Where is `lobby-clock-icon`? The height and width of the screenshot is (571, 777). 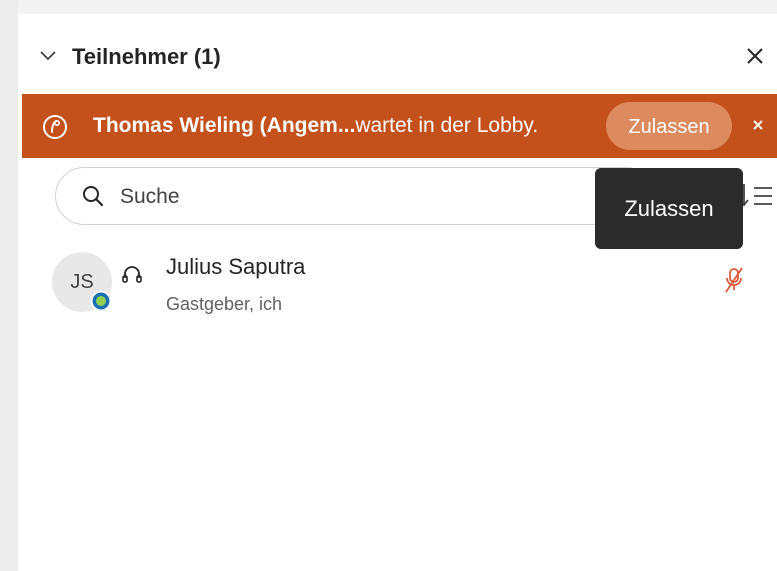
lobby-clock-icon is located at coordinates (55, 127).